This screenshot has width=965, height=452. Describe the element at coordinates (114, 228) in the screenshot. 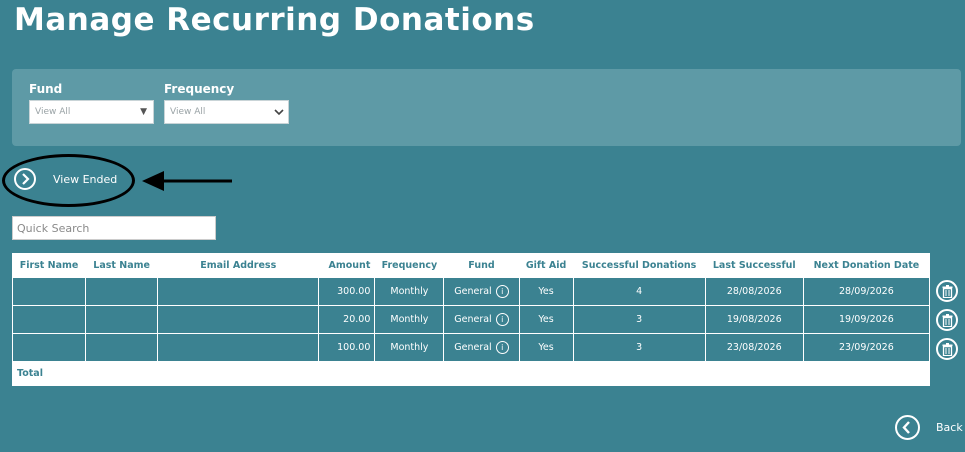

I see `quick-search-input` at that location.